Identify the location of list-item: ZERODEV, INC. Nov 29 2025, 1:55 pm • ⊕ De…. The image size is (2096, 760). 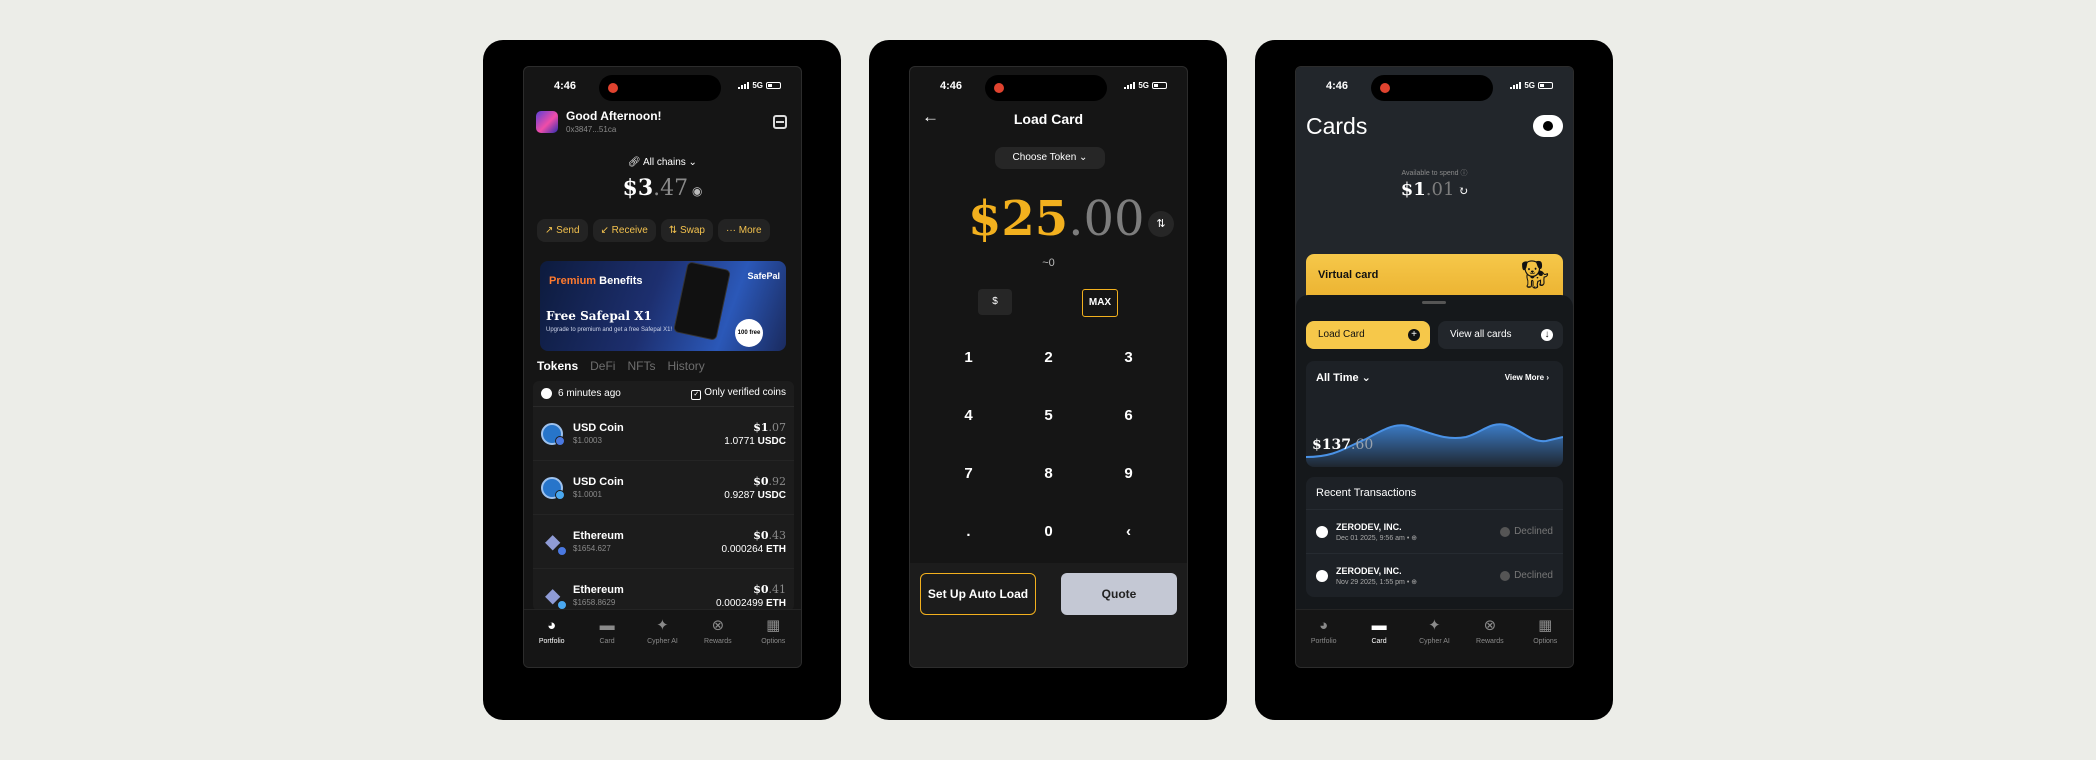
(1434, 575).